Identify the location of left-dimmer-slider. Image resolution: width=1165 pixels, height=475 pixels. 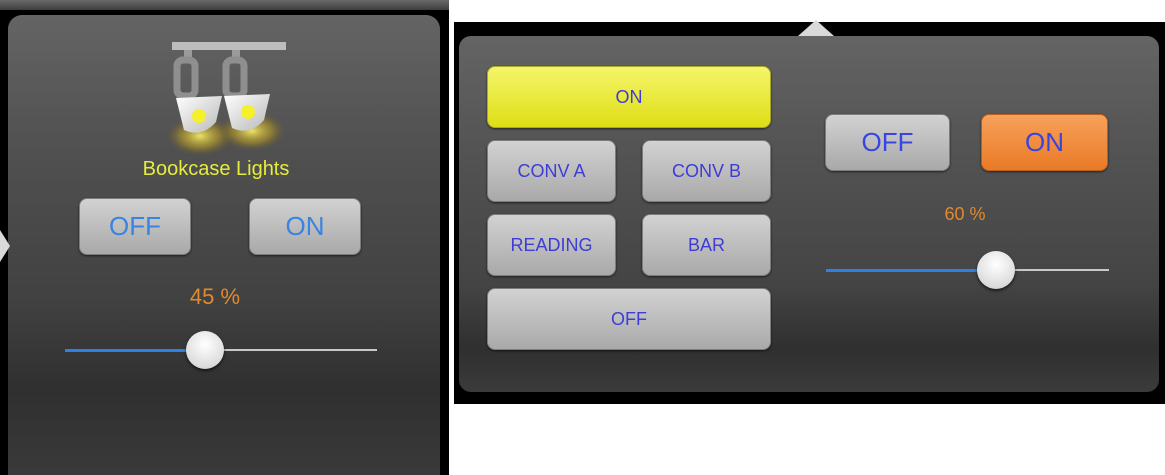
(221, 350).